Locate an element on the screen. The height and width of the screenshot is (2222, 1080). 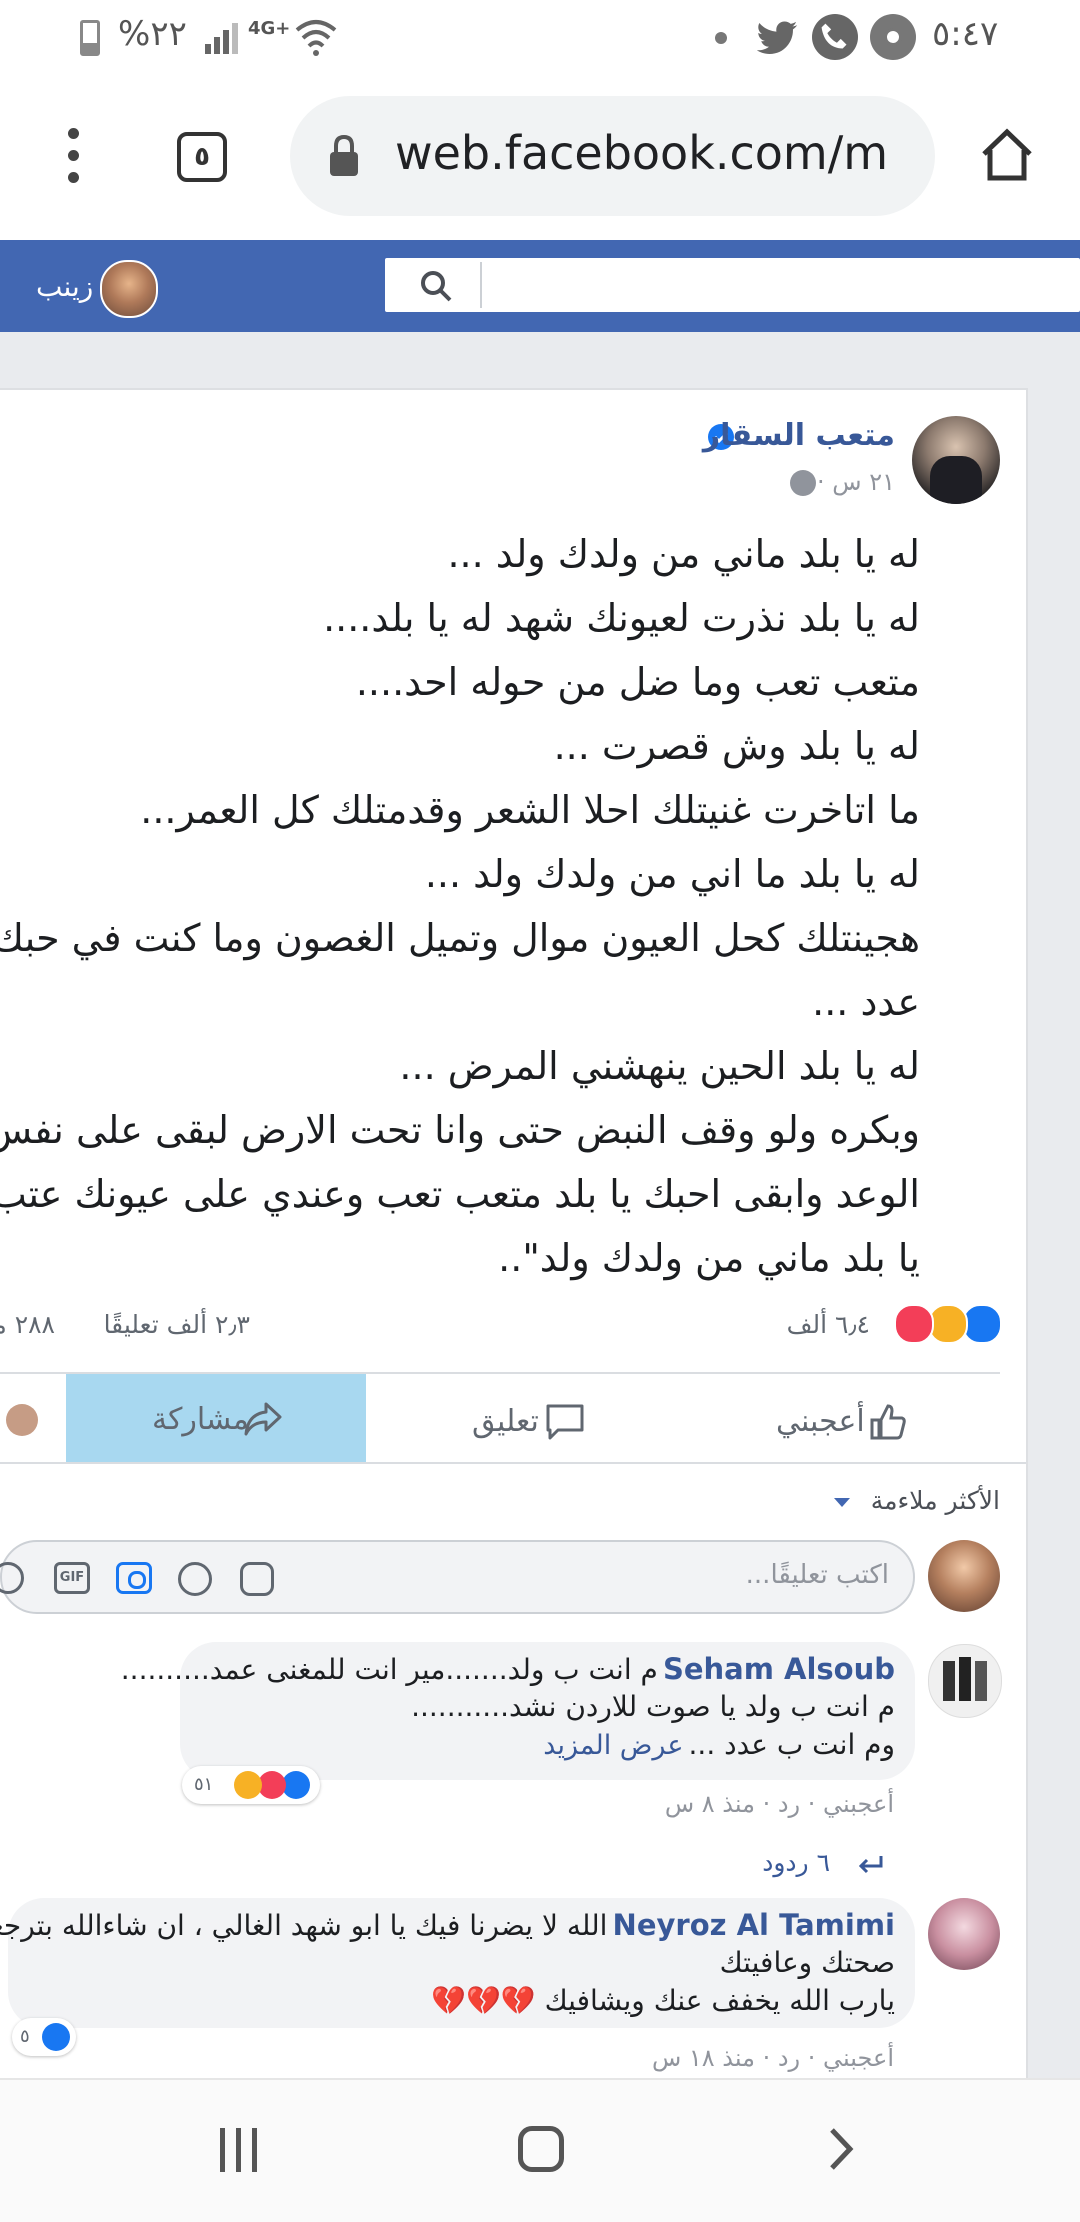
lock-icon is located at coordinates (344, 156).